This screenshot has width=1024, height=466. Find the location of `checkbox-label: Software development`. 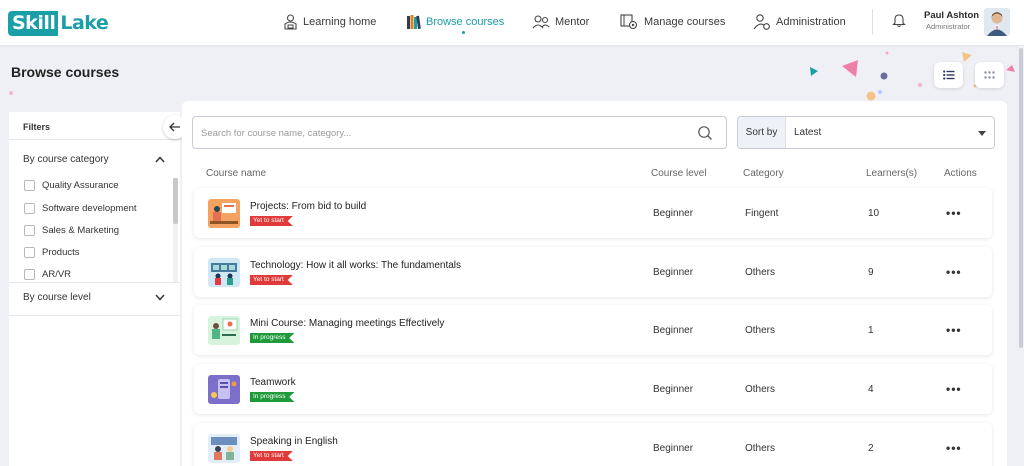

checkbox-label: Software development is located at coordinates (89, 208).